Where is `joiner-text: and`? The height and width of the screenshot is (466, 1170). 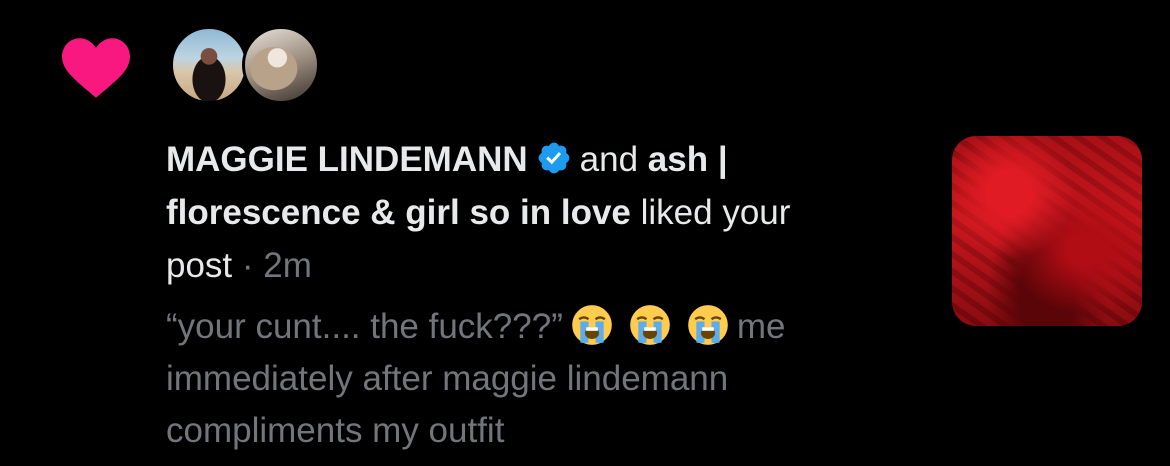
joiner-text: and is located at coordinates (609, 159).